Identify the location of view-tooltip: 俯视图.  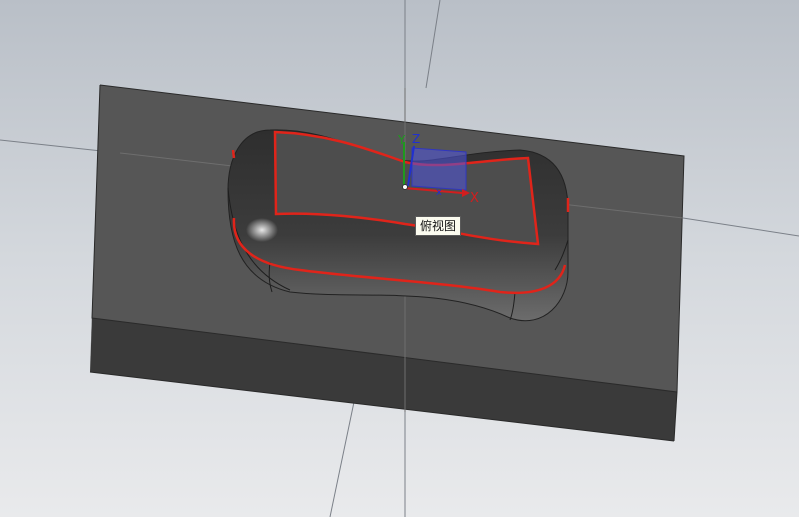
(438, 226).